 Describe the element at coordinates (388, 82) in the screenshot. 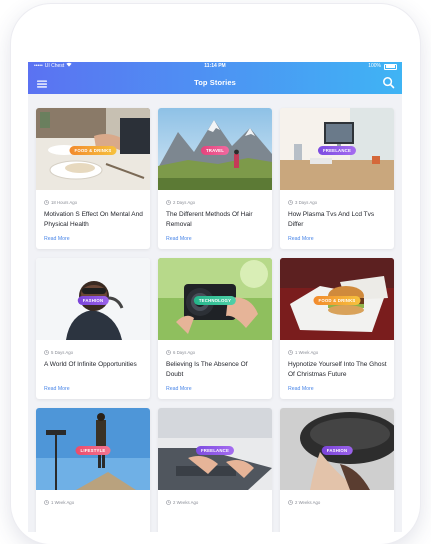

I see `search-icon` at that location.